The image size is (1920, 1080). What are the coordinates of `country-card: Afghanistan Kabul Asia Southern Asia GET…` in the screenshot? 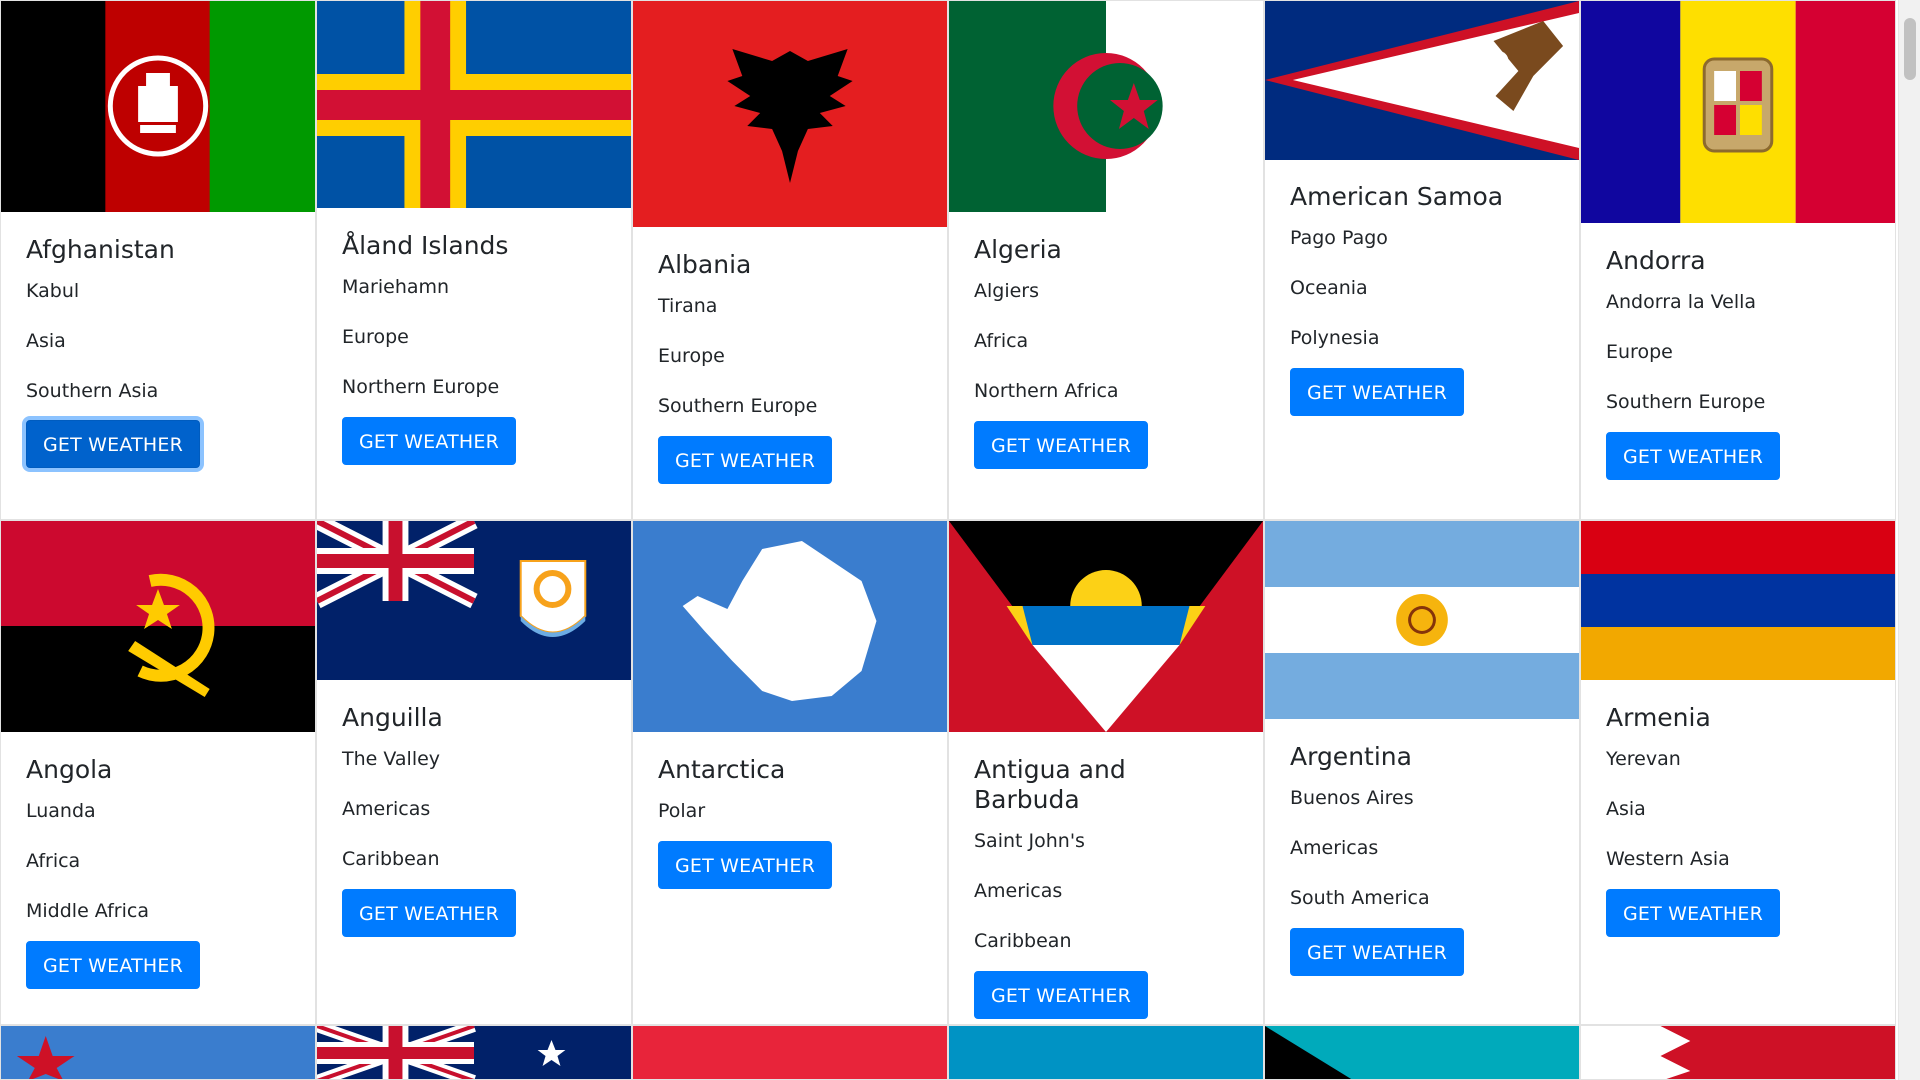 It's located at (158, 260).